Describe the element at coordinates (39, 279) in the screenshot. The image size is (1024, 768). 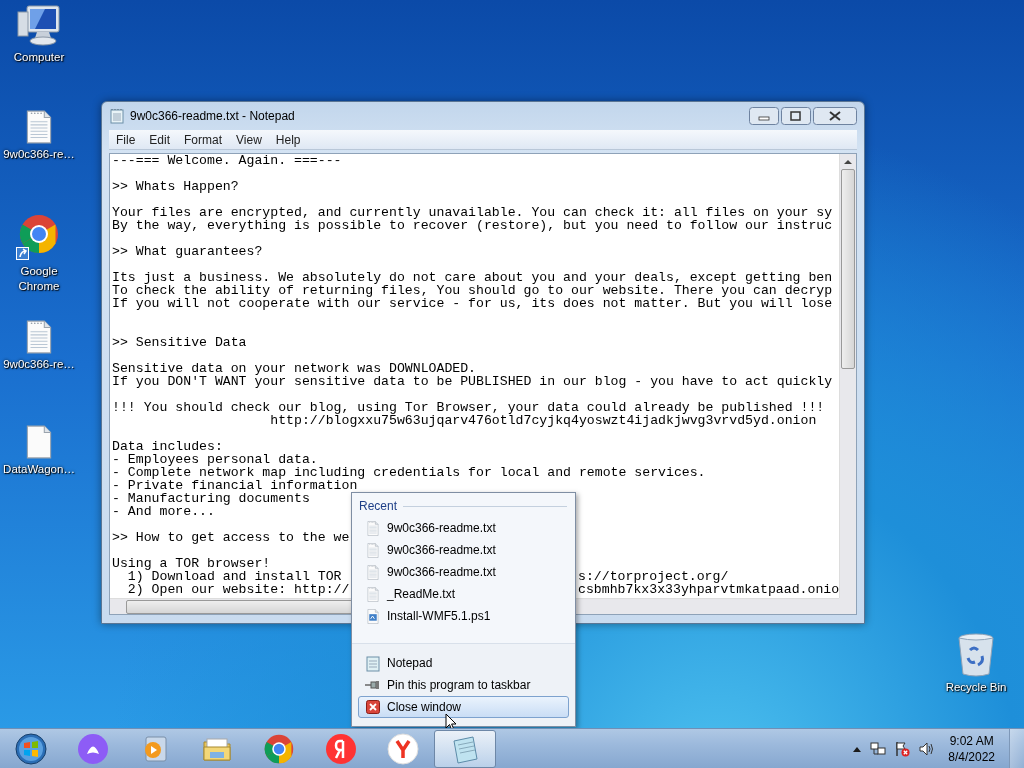
I see `icon-label: Google Chrome` at that location.